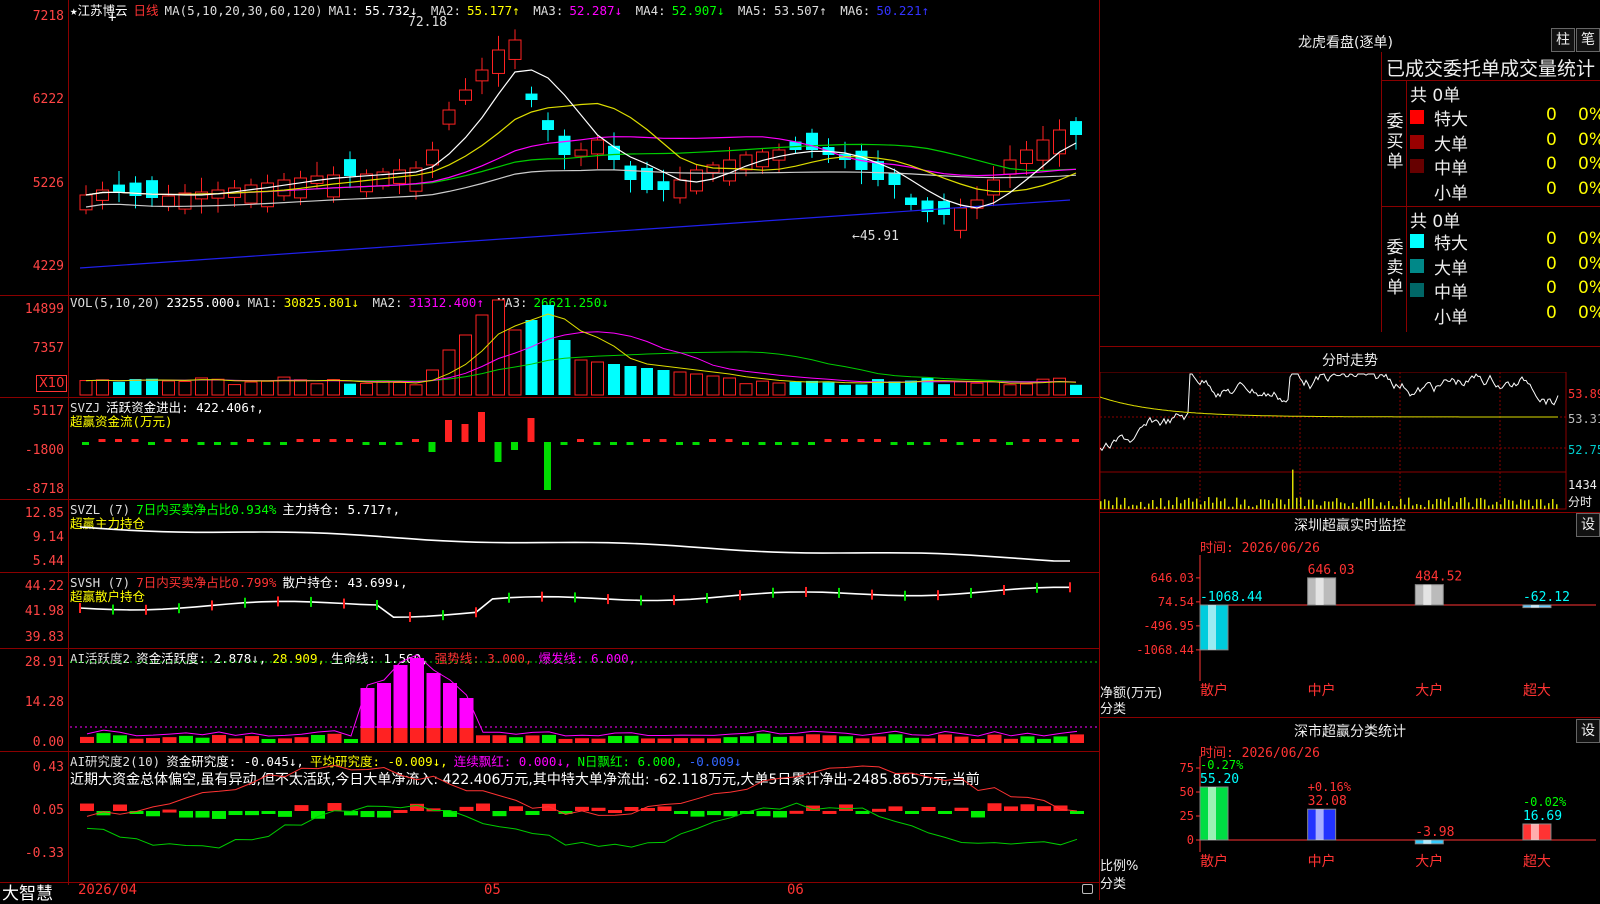 Image resolution: width=1600 pixels, height=904 pixels. I want to click on intraday-title: 分时走势, so click(1350, 361).